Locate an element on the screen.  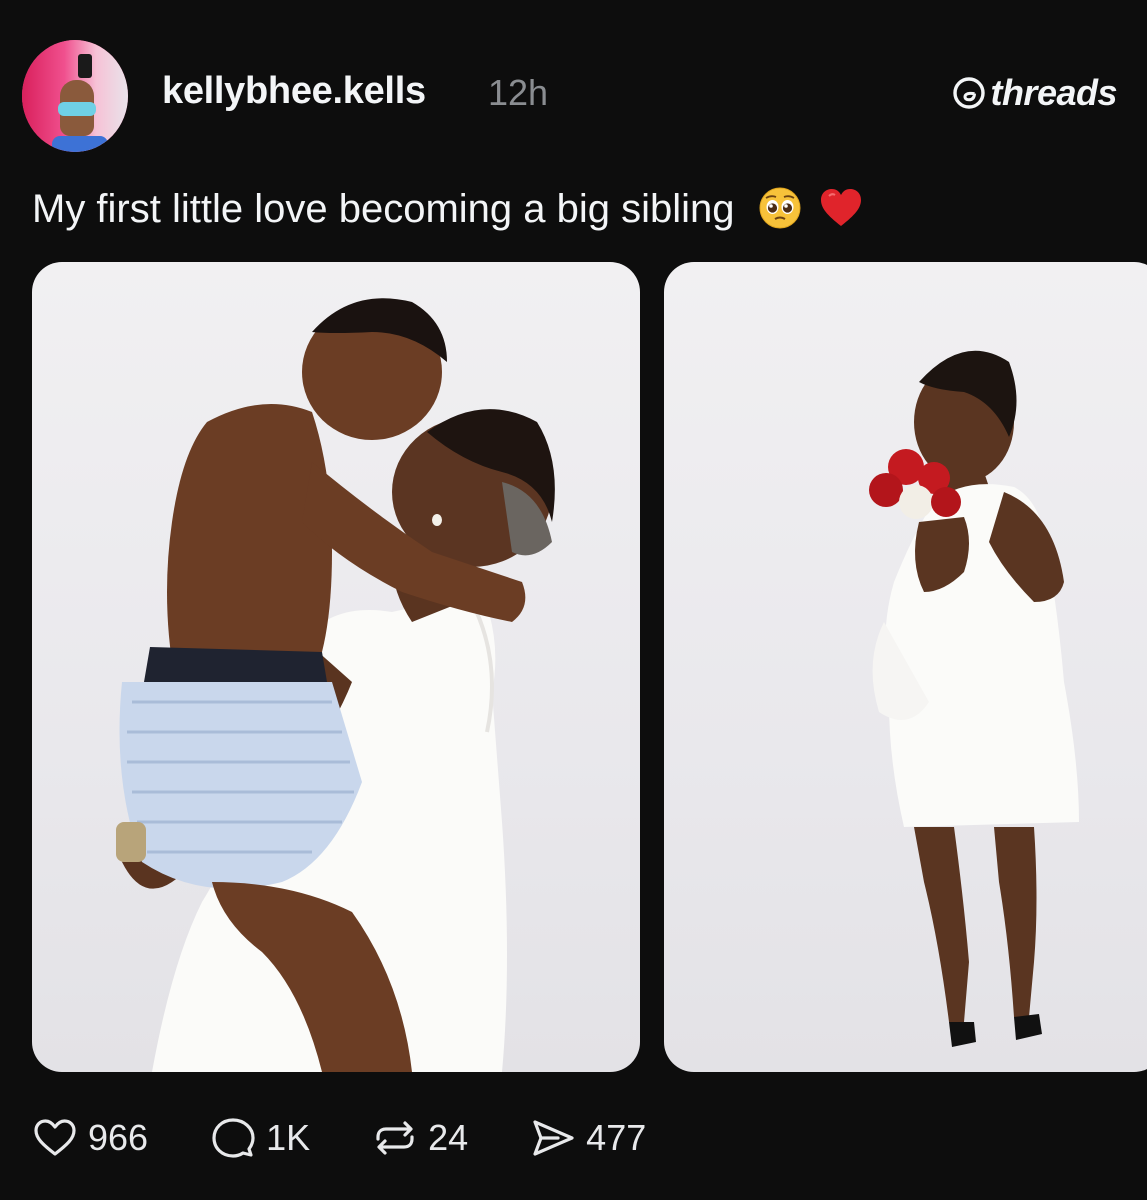
reply-button: 1K is located at coordinates (260, 1138).